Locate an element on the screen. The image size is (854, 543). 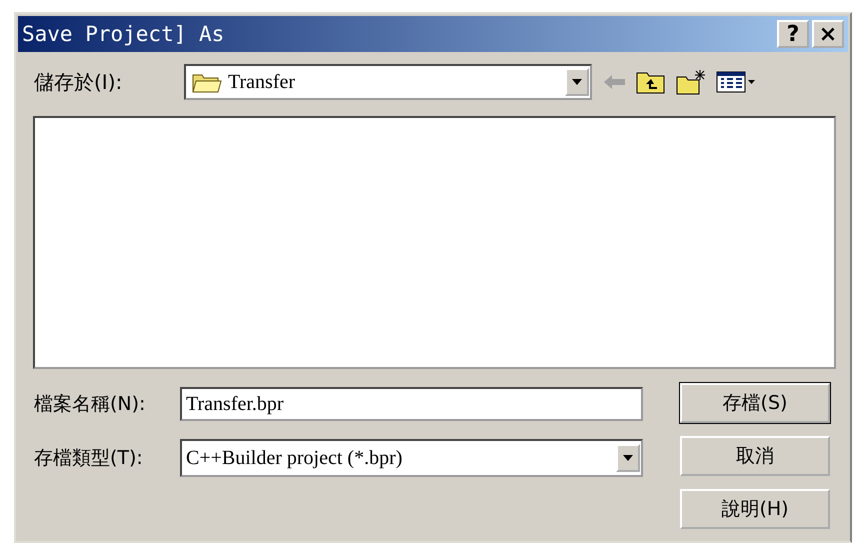
dialog-button: 說明(H) is located at coordinates (755, 509).